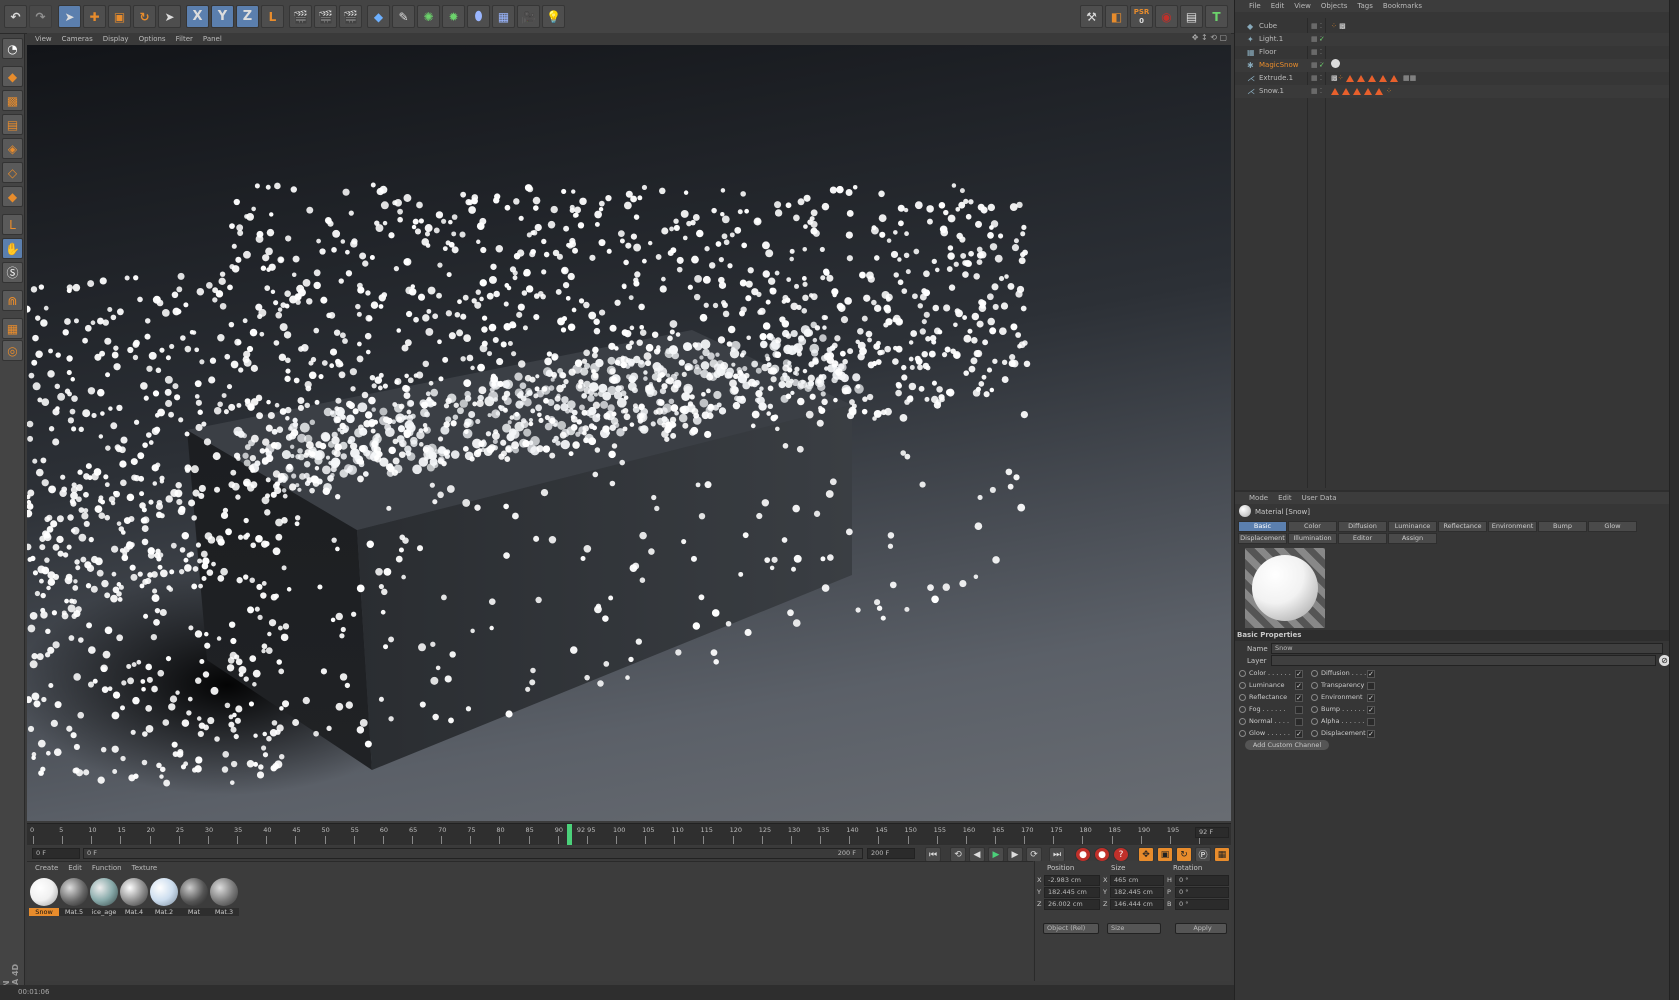 This screenshot has height=1000, width=1679. What do you see at coordinates (1137, 892) in the screenshot?
I see `coord-size-y: 182.445 cm` at bounding box center [1137, 892].